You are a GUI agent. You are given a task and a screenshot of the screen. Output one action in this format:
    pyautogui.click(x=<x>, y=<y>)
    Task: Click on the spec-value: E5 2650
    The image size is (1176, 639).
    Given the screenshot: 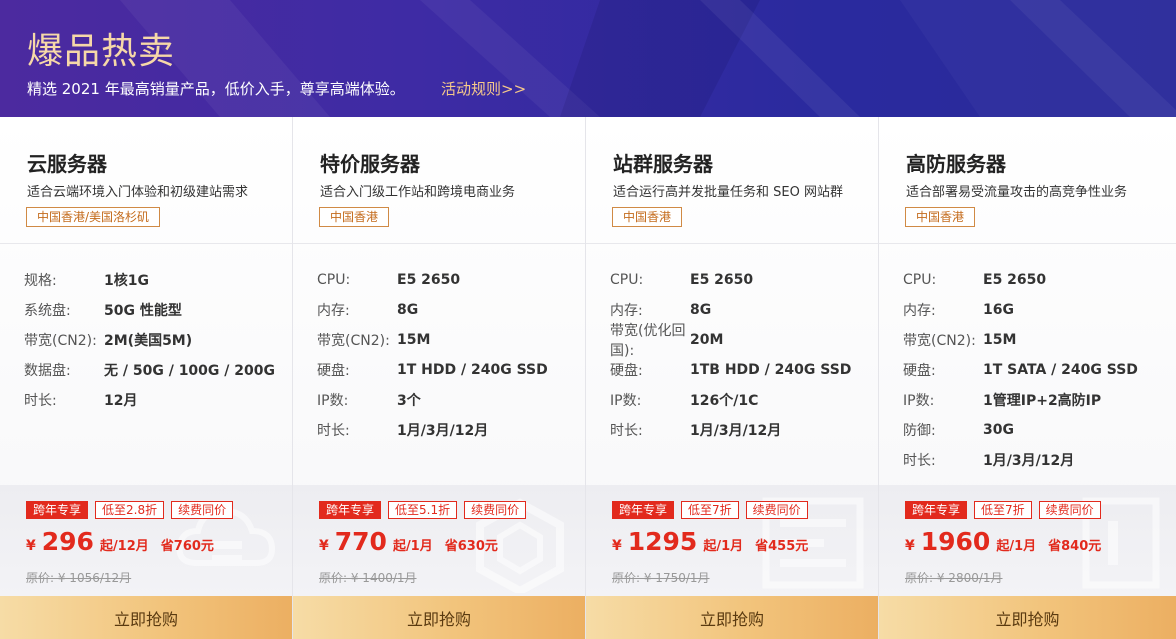 What is the action you would take?
    pyautogui.click(x=722, y=280)
    